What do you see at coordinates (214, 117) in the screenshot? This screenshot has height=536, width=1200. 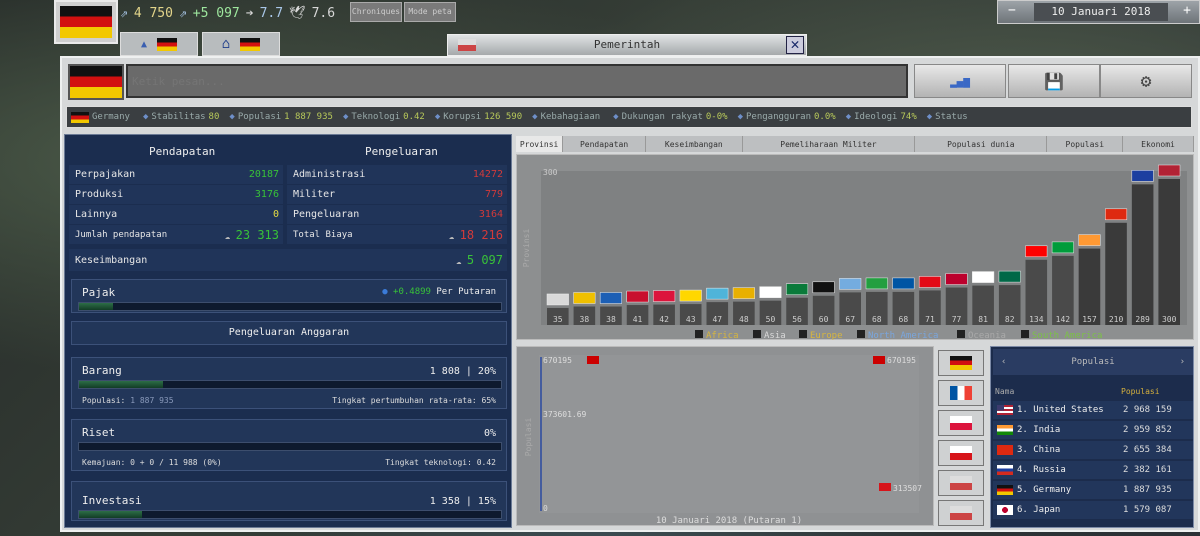 I see `stat-value: 80` at bounding box center [214, 117].